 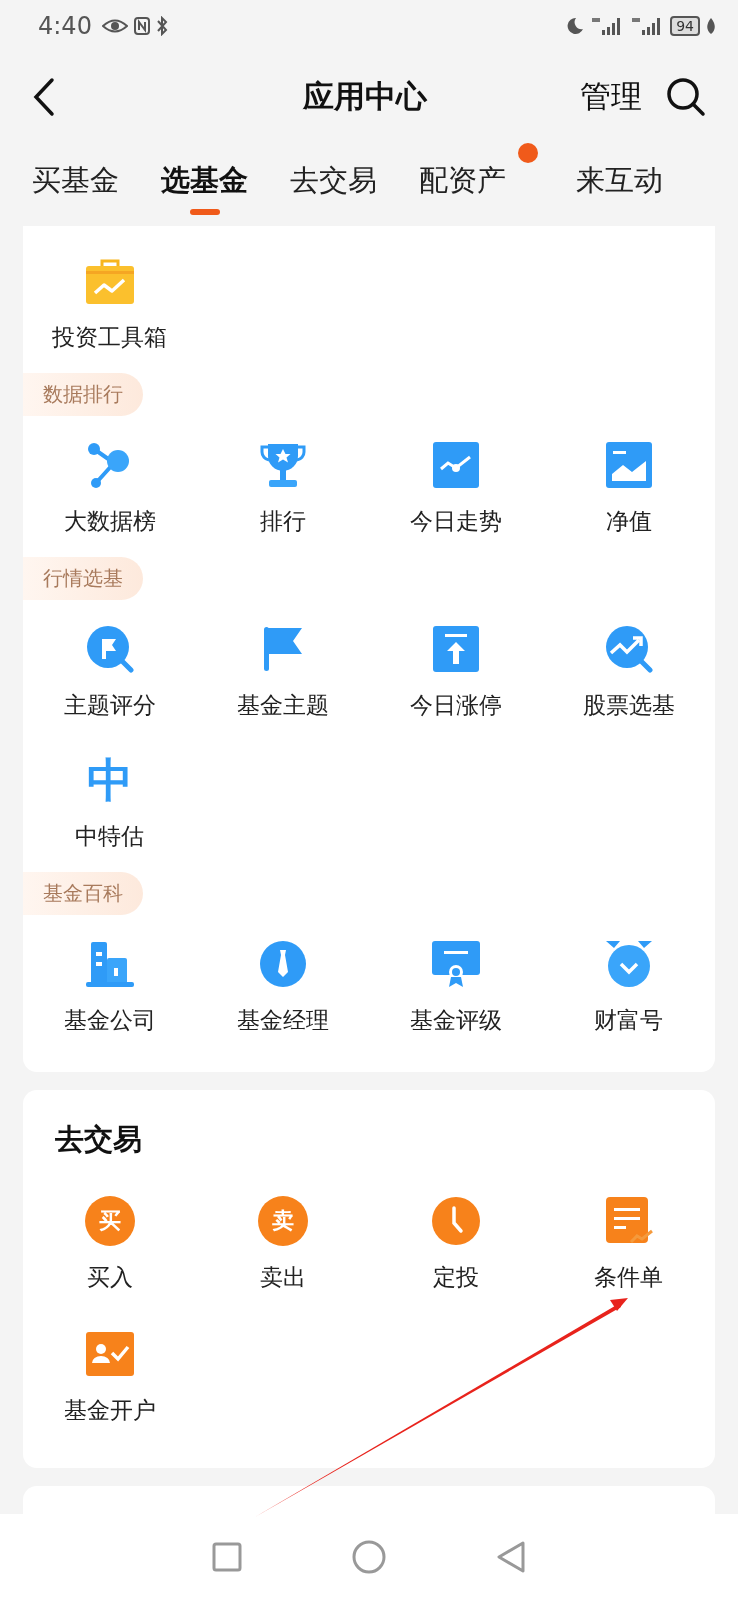 I want to click on app-label: 股票选基, so click(x=628, y=705).